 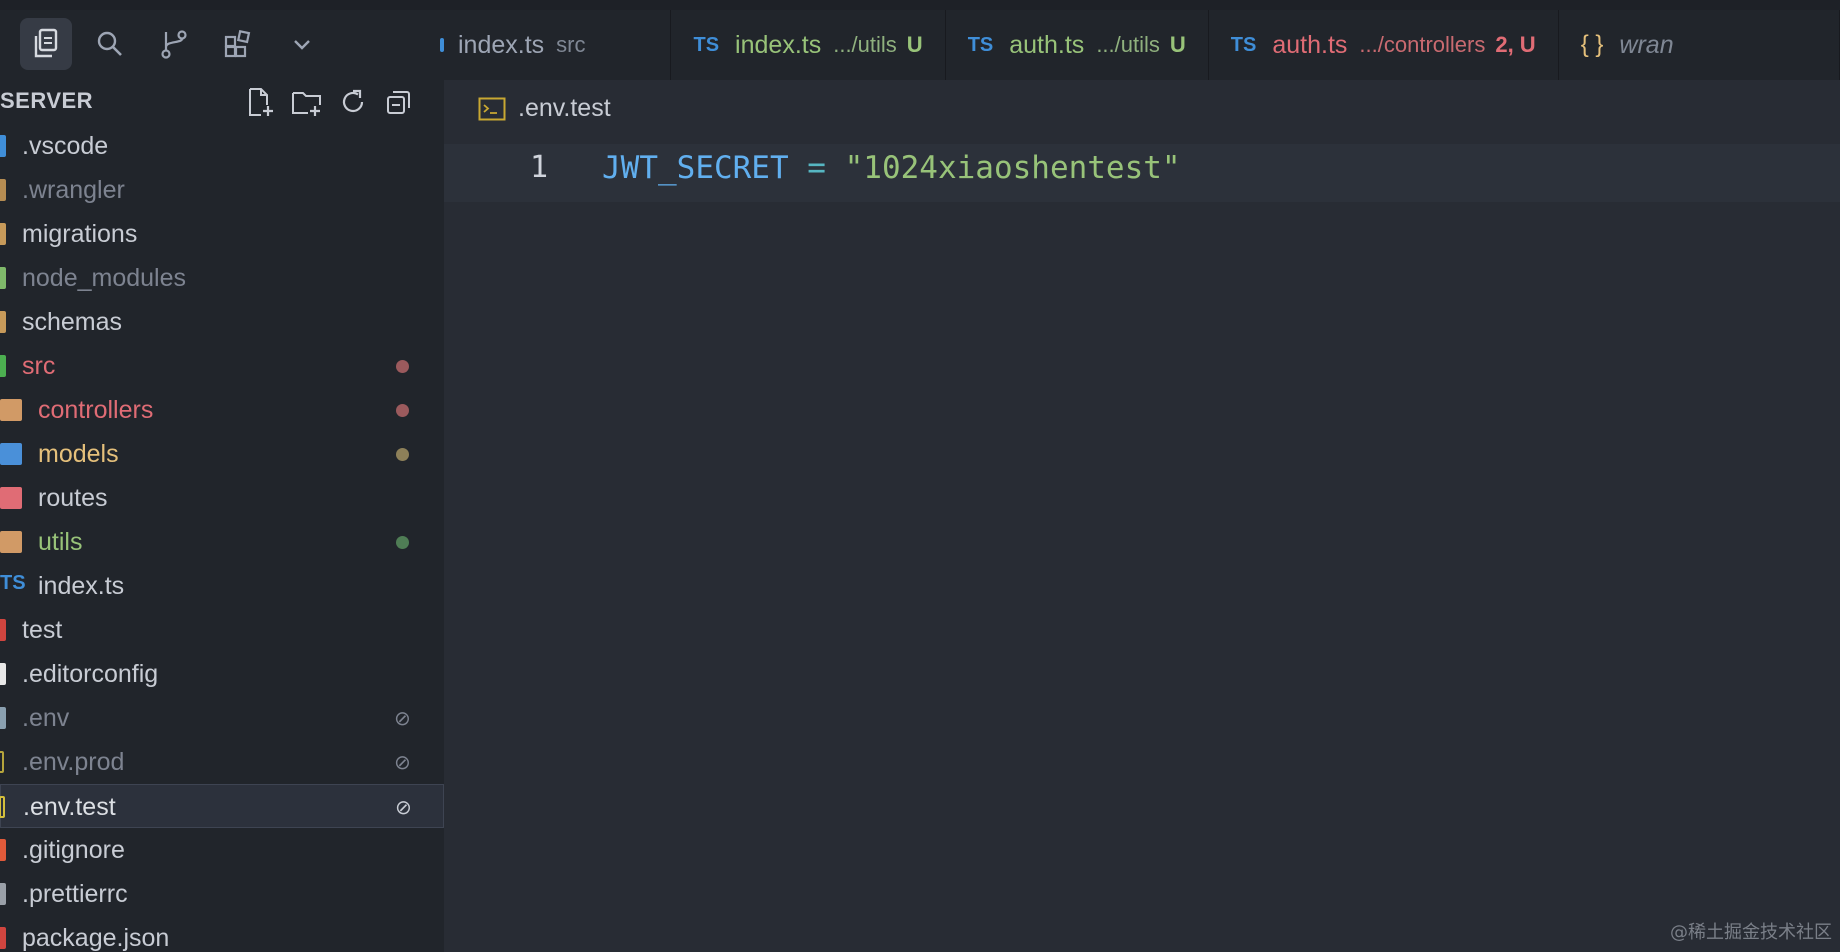 I want to click on file-tree-label: package.json, so click(x=96, y=938).